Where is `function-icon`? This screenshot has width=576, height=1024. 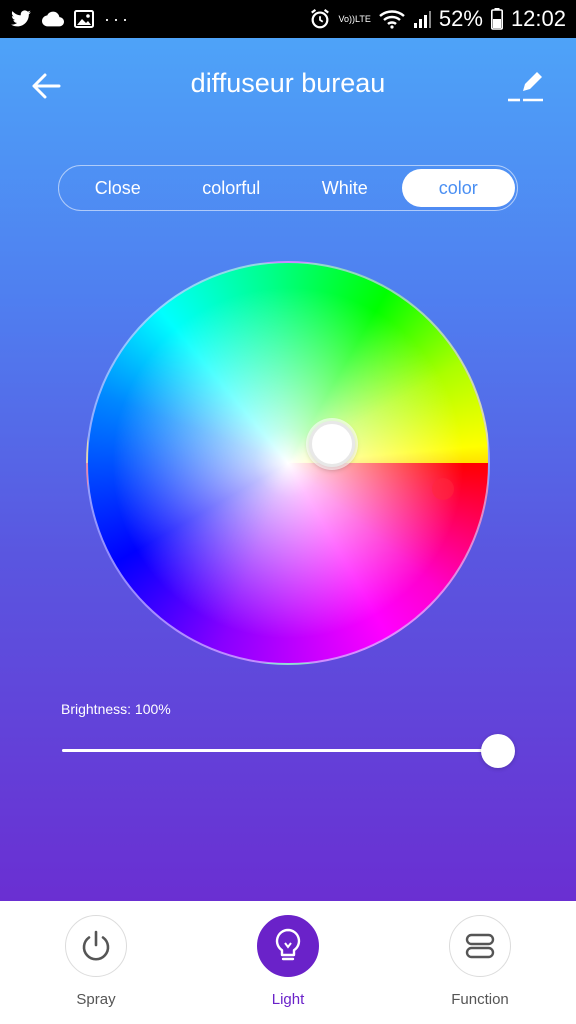
function-icon is located at coordinates (480, 946).